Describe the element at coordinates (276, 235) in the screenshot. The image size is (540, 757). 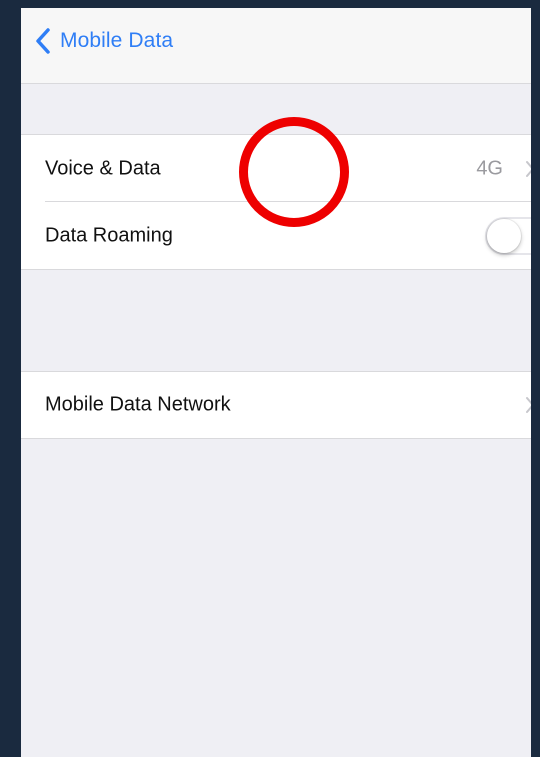
I see `data-roaming-row: Data Roaming` at that location.